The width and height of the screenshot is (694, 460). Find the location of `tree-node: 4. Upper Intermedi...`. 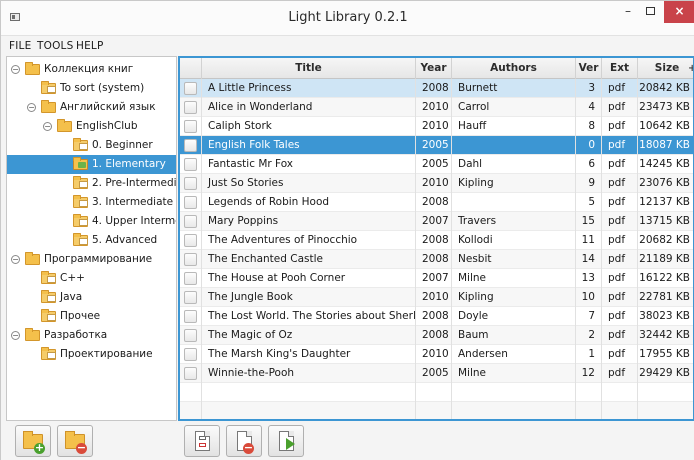

tree-node: 4. Upper Intermedi... is located at coordinates (91, 221).